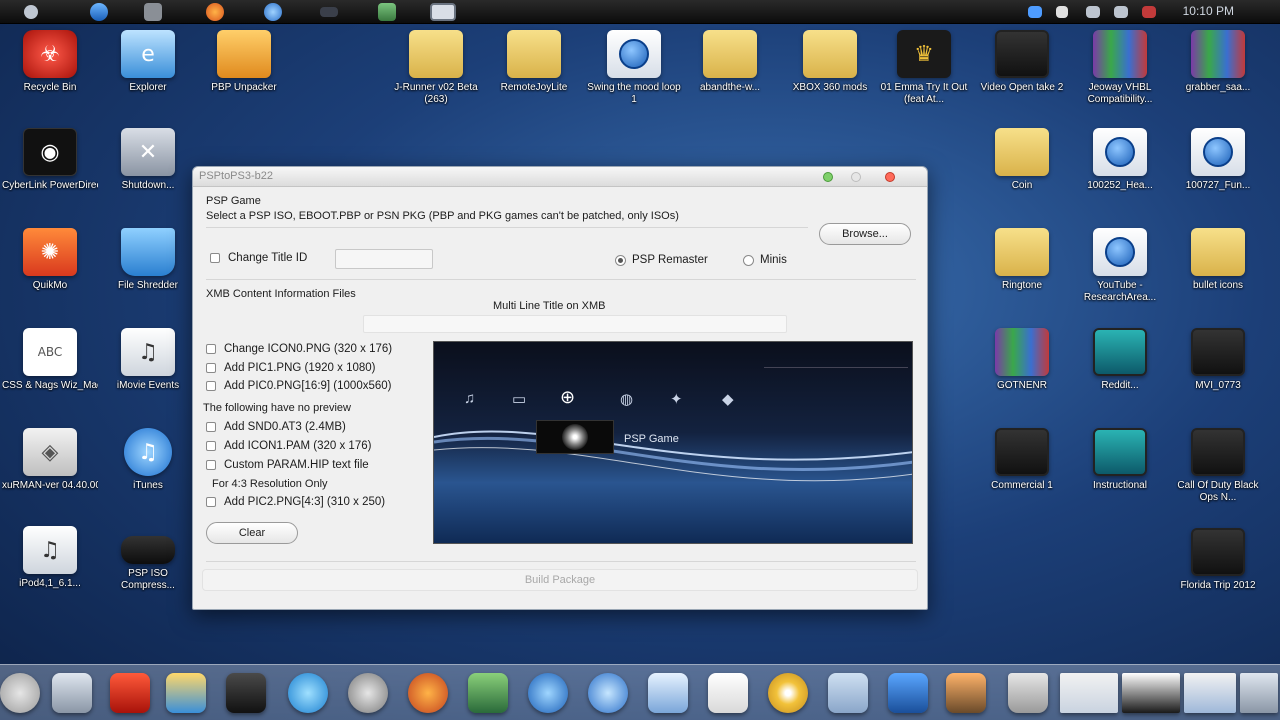 The width and height of the screenshot is (1280, 720). I want to click on video-category-icon: ▭, so click(519, 399).